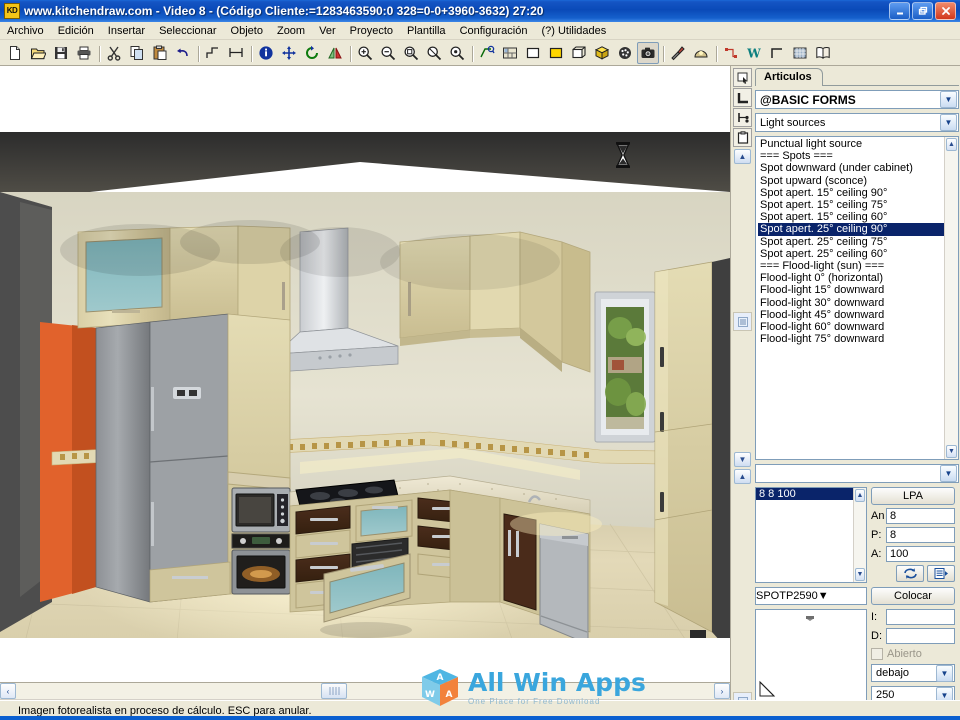  I want to click on colocar-button: Colocar, so click(913, 596).